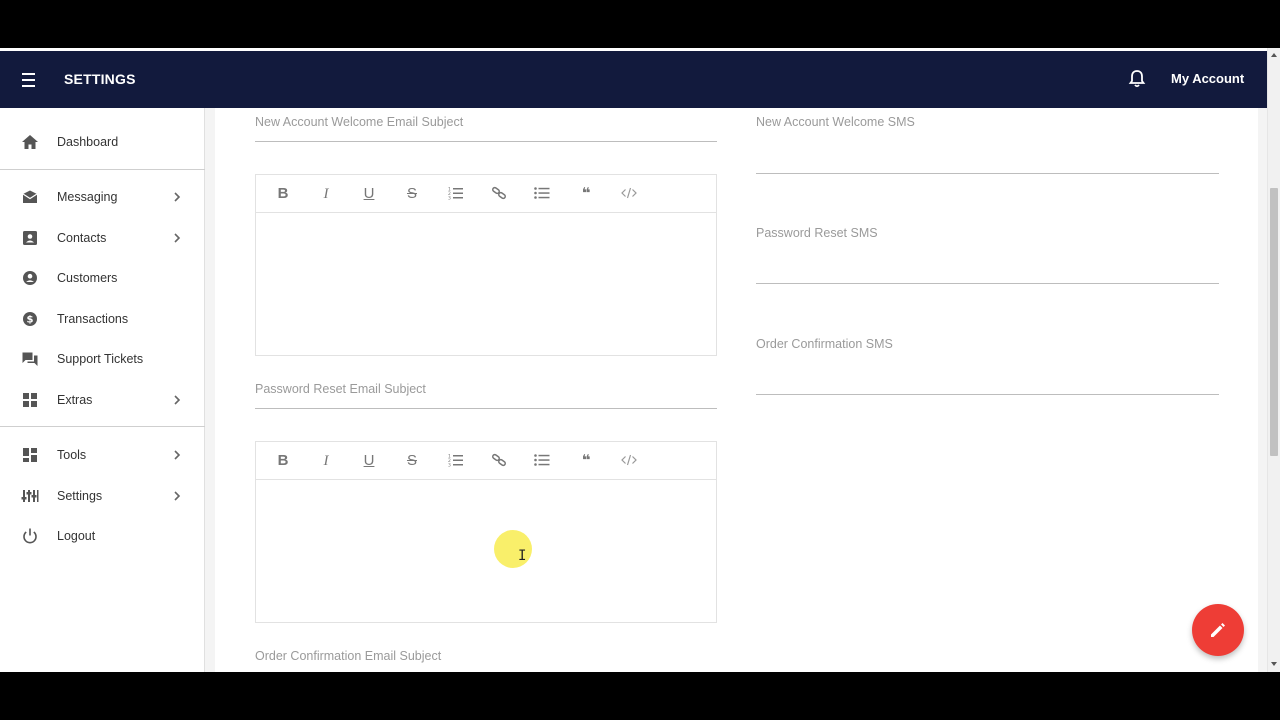 The height and width of the screenshot is (720, 1280). Describe the element at coordinates (824, 344) in the screenshot. I see `order-confirmation-sms-label: Order Confirmation SMS` at that location.